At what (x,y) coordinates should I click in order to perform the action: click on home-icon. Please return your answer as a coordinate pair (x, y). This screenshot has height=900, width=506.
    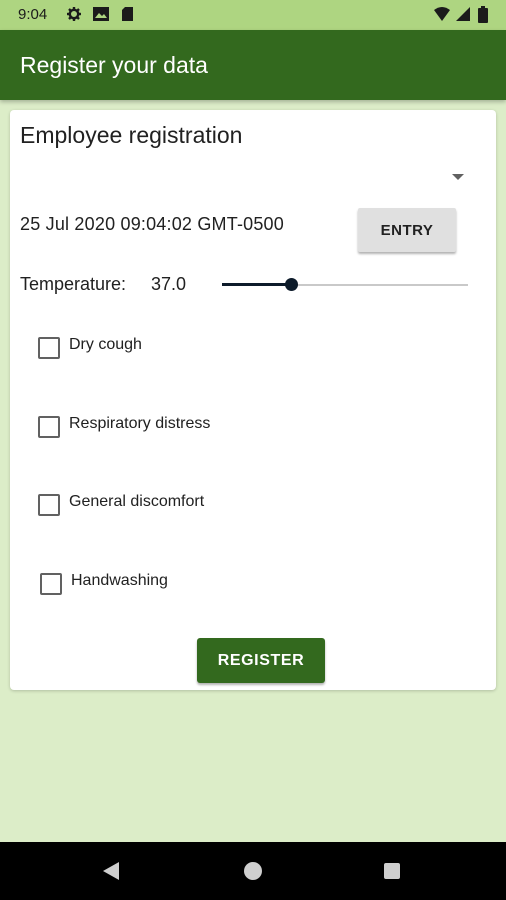
    Looking at the image, I should click on (253, 871).